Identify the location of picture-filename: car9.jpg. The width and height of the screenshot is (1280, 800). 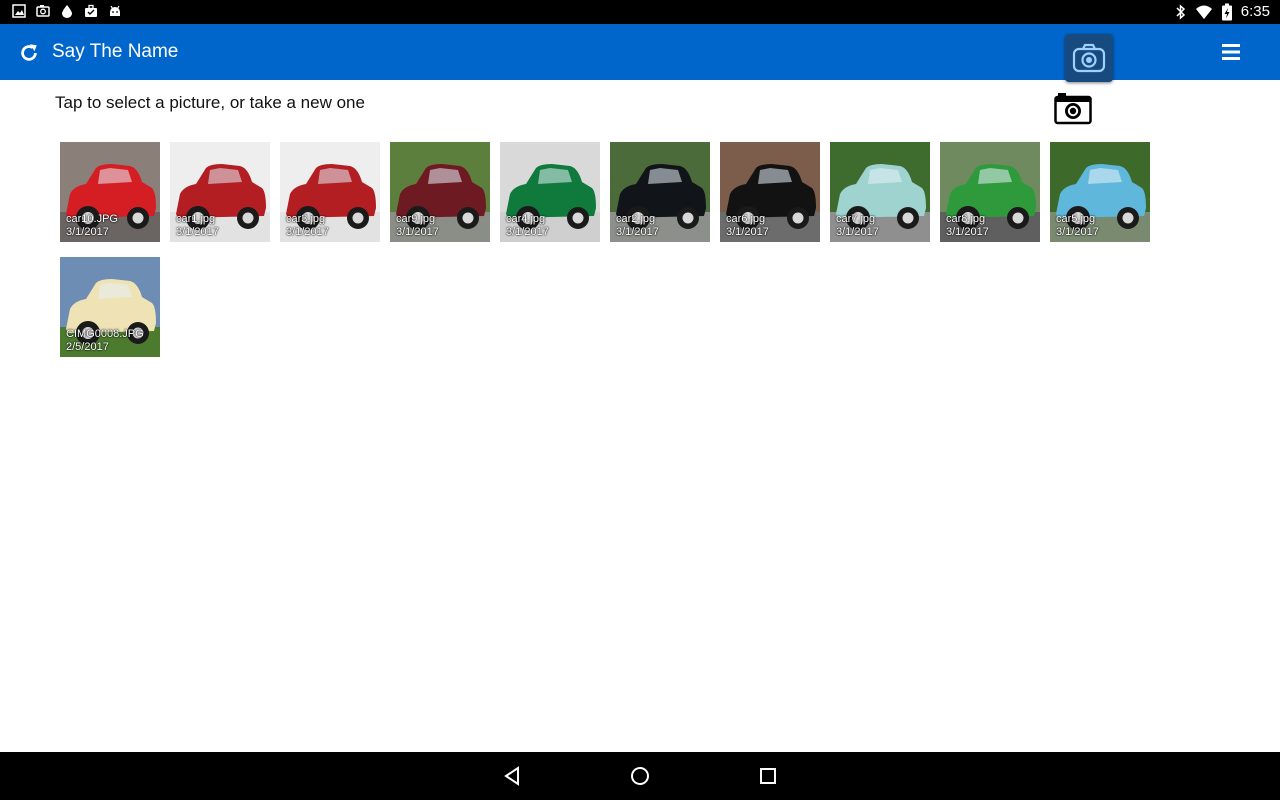
(416, 219).